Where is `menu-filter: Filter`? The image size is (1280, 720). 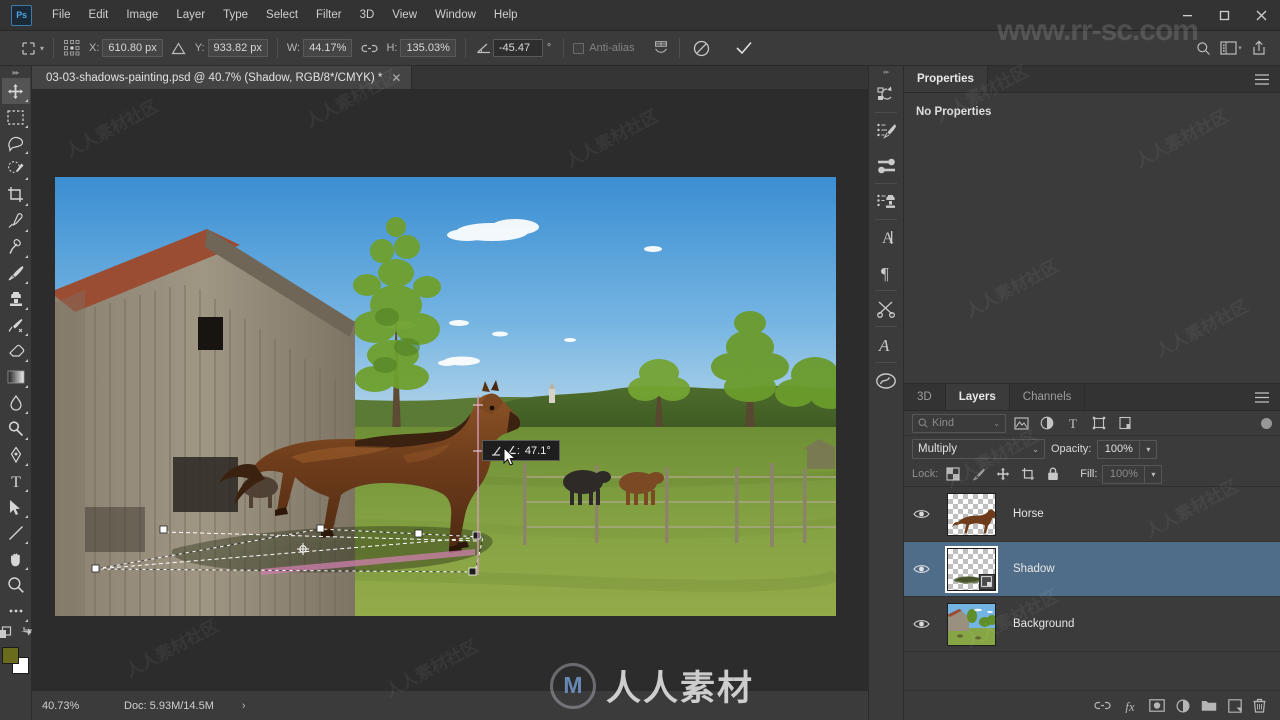
menu-filter: Filter is located at coordinates (329, 15).